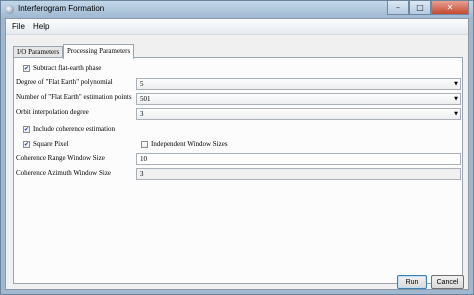 The image size is (474, 295). What do you see at coordinates (74, 129) in the screenshot?
I see `include-coherence-label: Include coherence estimation` at bounding box center [74, 129].